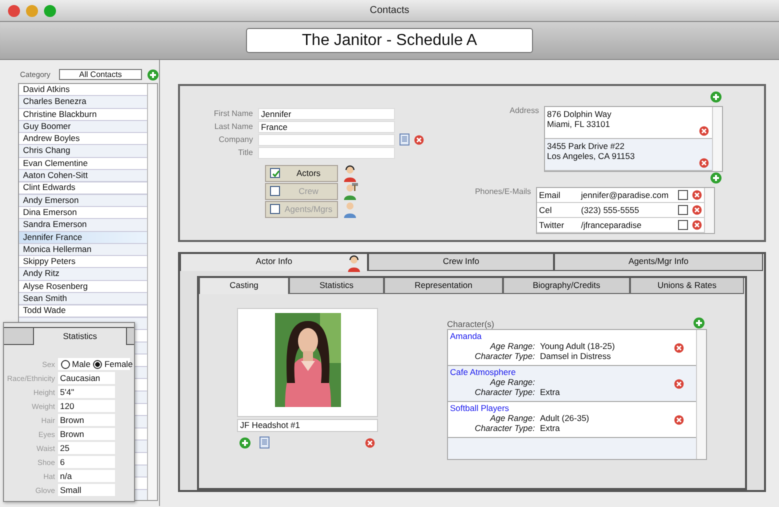  What do you see at coordinates (326, 114) in the screenshot?
I see `input-field: Jennifer` at bounding box center [326, 114].